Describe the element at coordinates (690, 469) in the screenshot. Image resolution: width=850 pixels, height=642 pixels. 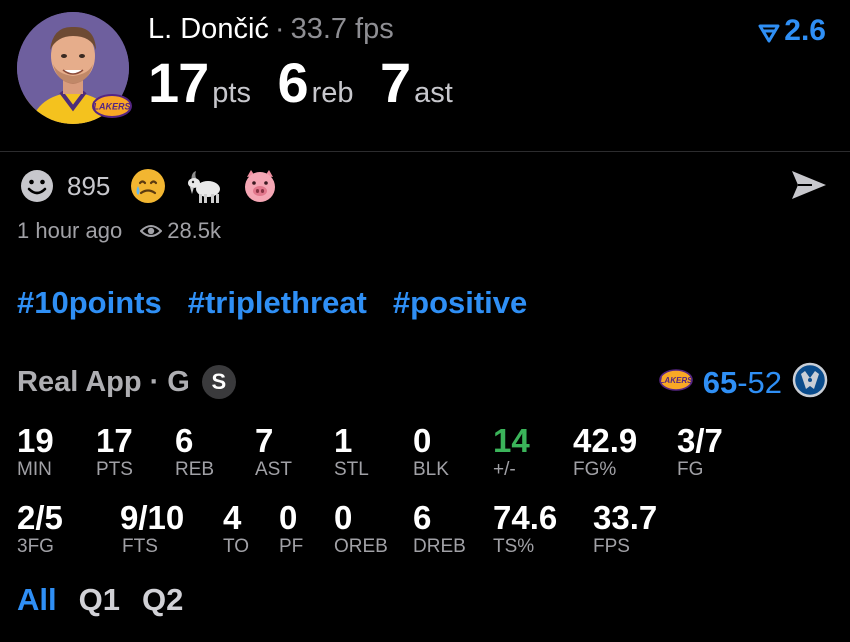
I see `stat-label: FG` at that location.